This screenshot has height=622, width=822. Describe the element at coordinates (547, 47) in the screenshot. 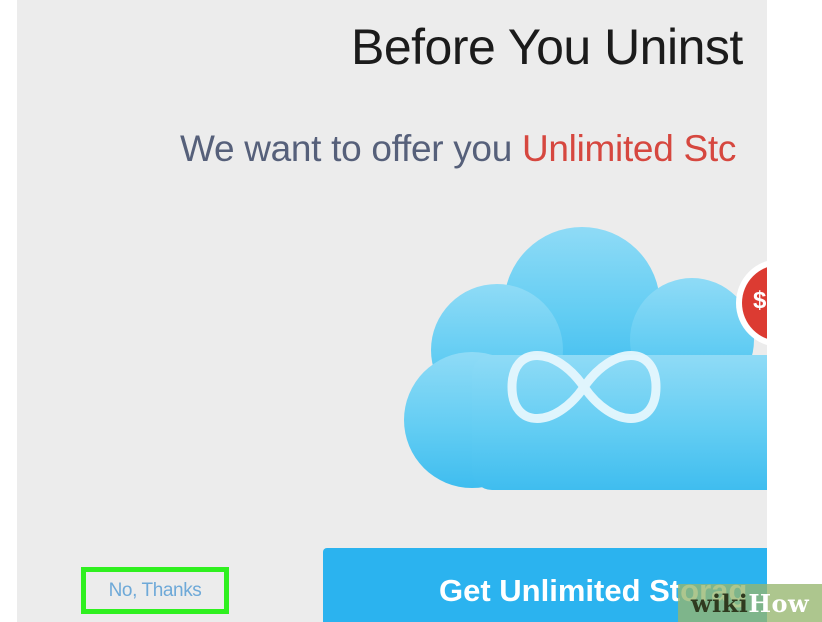

I see `dialog-title: Before You Uninst` at that location.